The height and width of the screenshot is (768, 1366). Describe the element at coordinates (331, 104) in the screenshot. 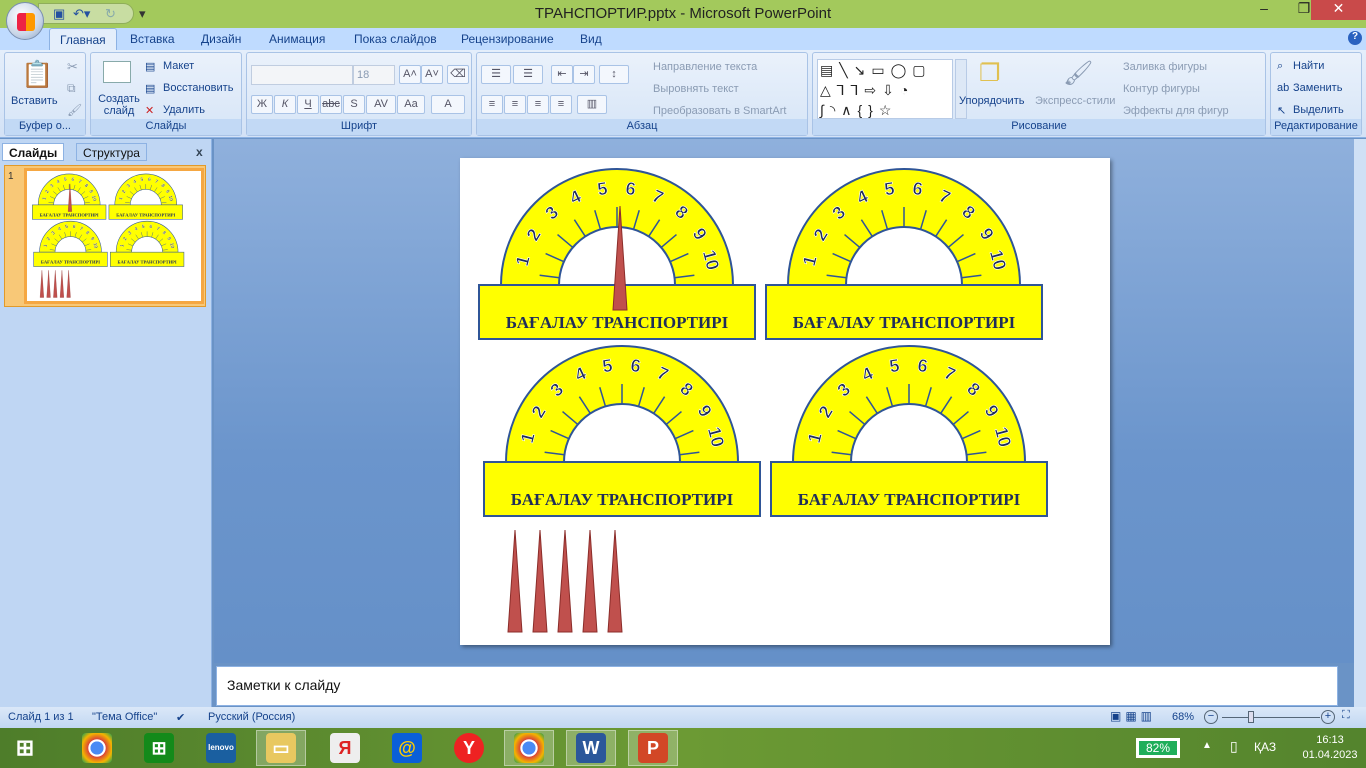

I see `strikethrough-button: abc` at that location.